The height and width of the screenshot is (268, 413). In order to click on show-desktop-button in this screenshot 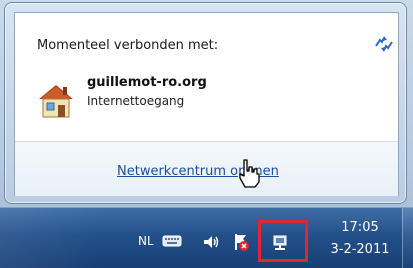, I will do `click(407, 238)`.